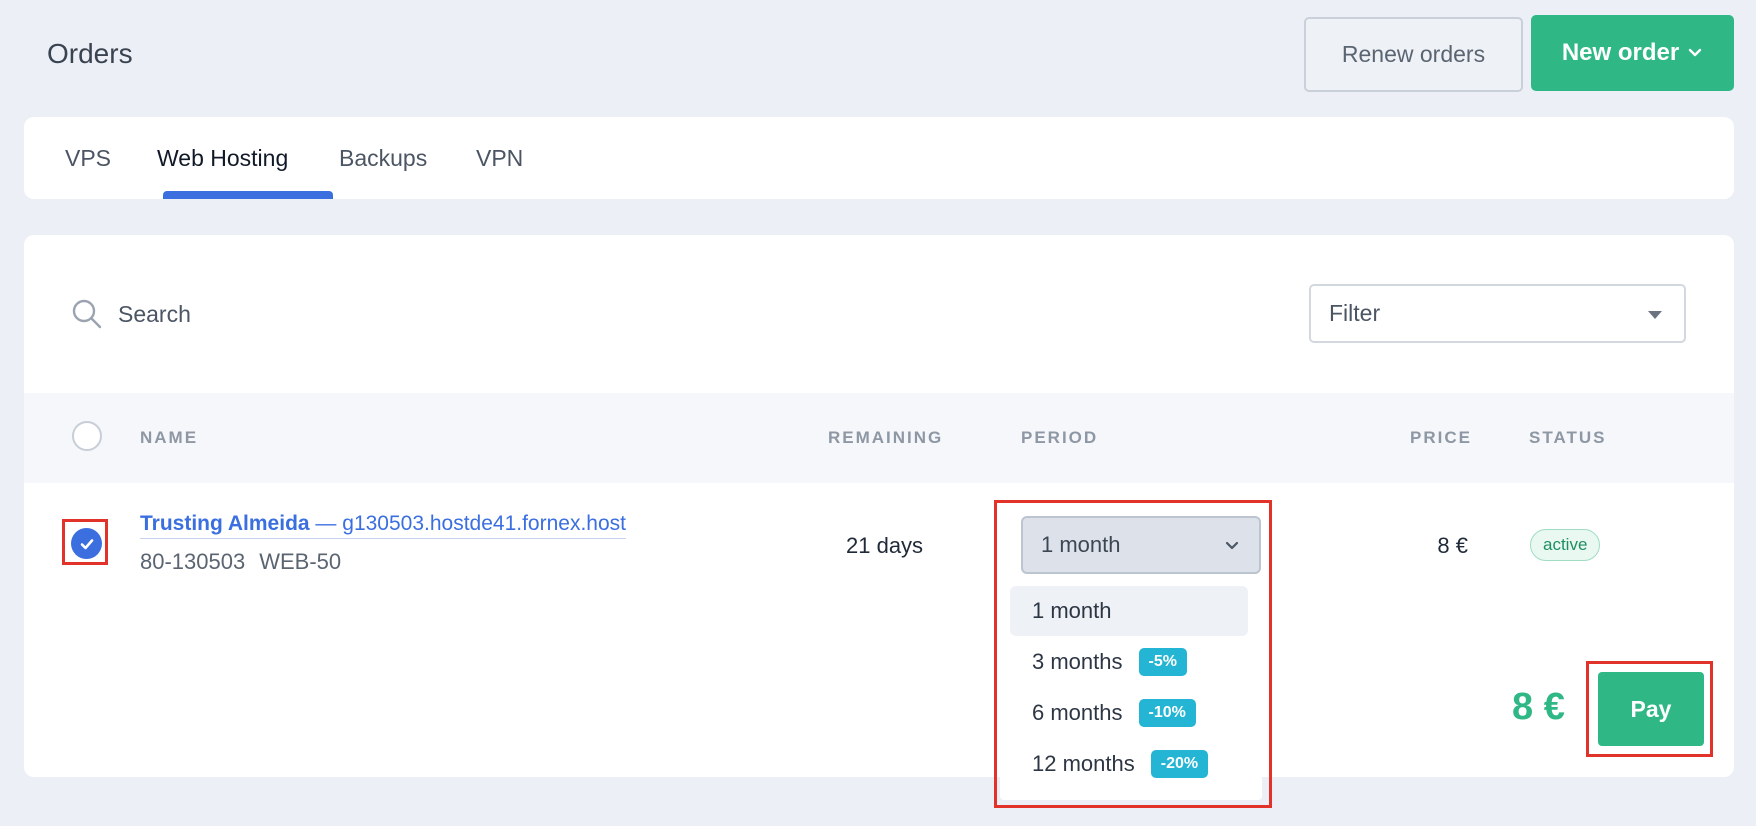  I want to click on filter-label: Filter, so click(1355, 313).